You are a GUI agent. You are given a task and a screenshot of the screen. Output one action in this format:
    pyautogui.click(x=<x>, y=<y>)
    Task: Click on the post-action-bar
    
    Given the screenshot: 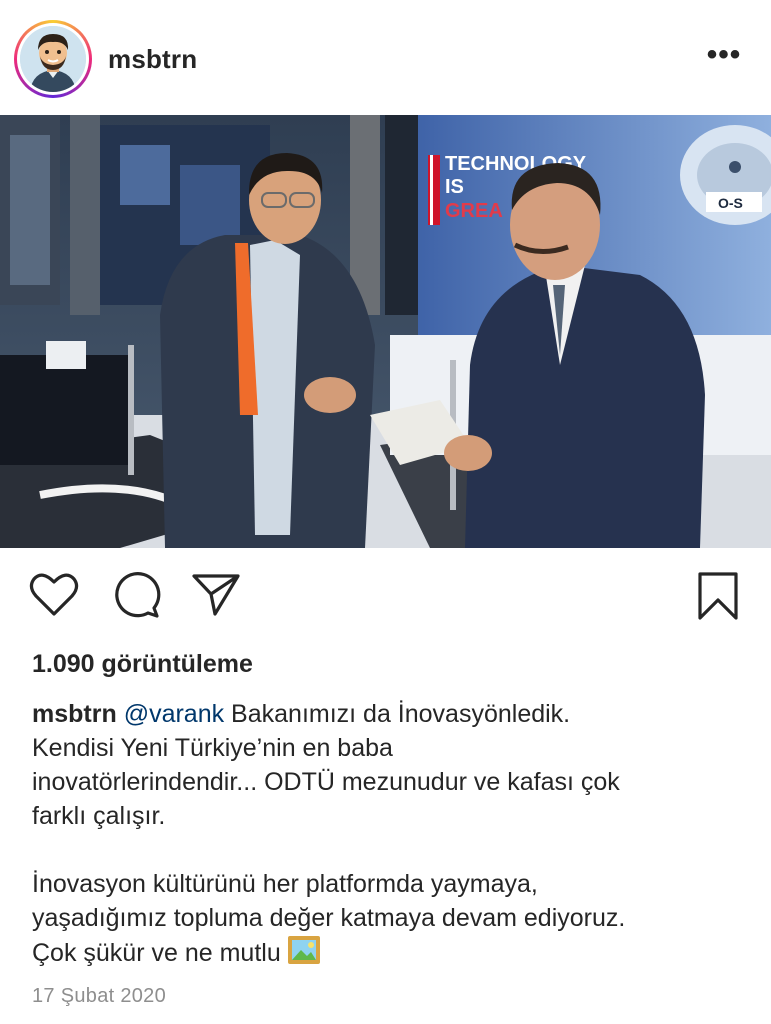 What is the action you would take?
    pyautogui.click(x=385, y=600)
    